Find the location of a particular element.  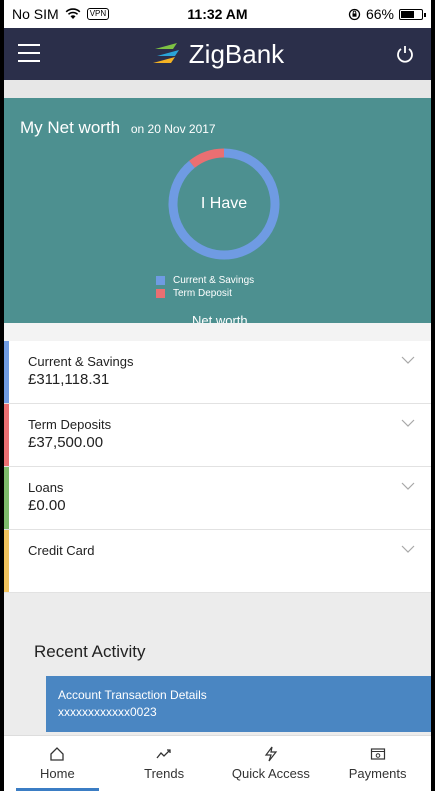

vpn-badge: VPN is located at coordinates (98, 14).